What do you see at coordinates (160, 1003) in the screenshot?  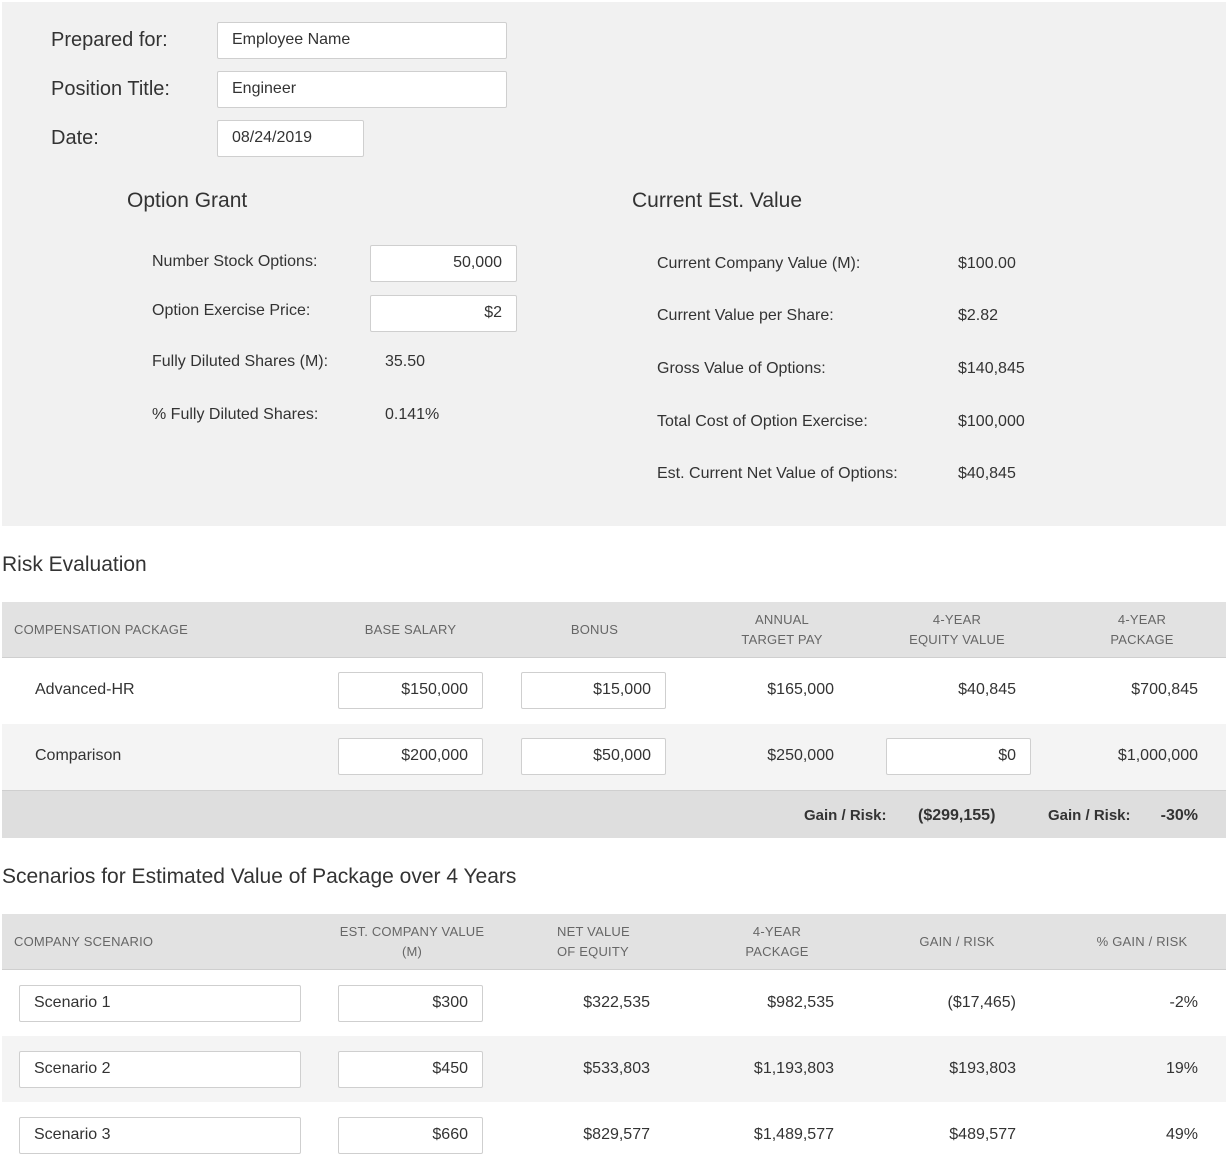 I see `scenario-name-input: Scenario 1` at bounding box center [160, 1003].